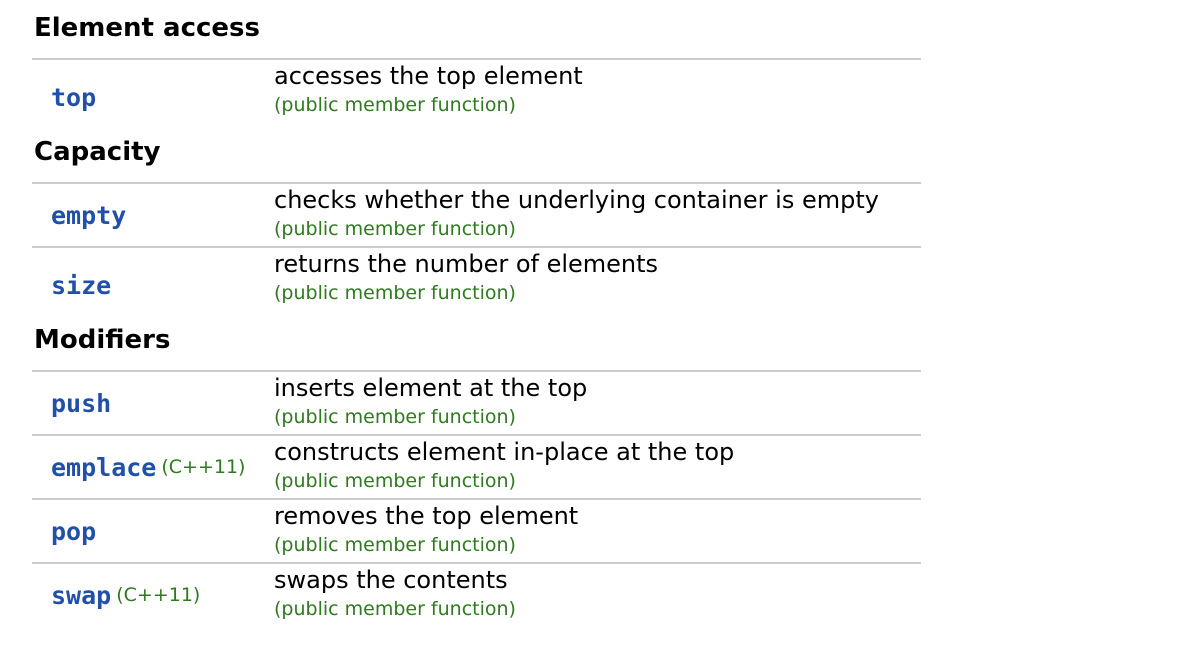 This screenshot has width=1188, height=654. I want to click on member-description: accesses the top element, so click(428, 76).